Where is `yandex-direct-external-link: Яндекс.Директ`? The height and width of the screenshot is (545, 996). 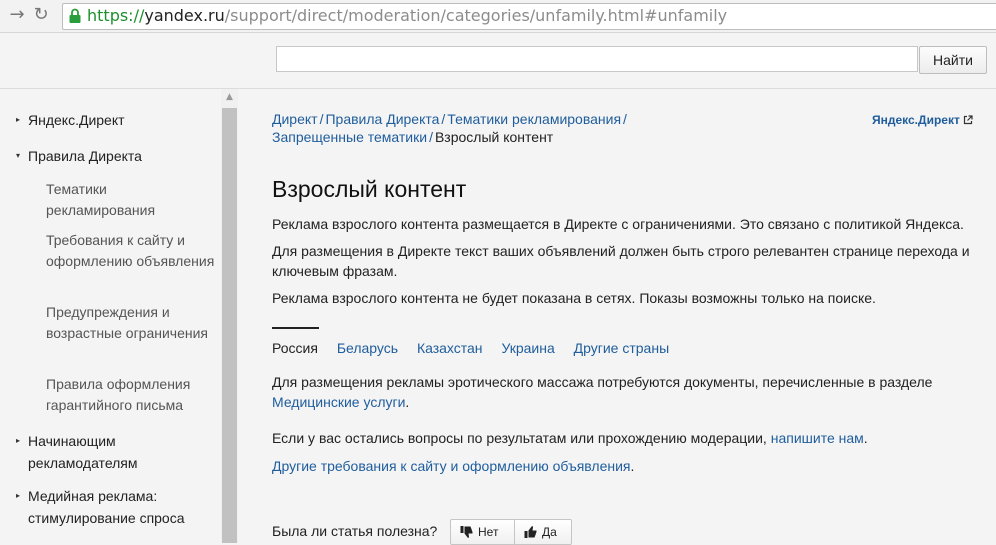
yandex-direct-external-link: Яндекс.Директ is located at coordinates (922, 120).